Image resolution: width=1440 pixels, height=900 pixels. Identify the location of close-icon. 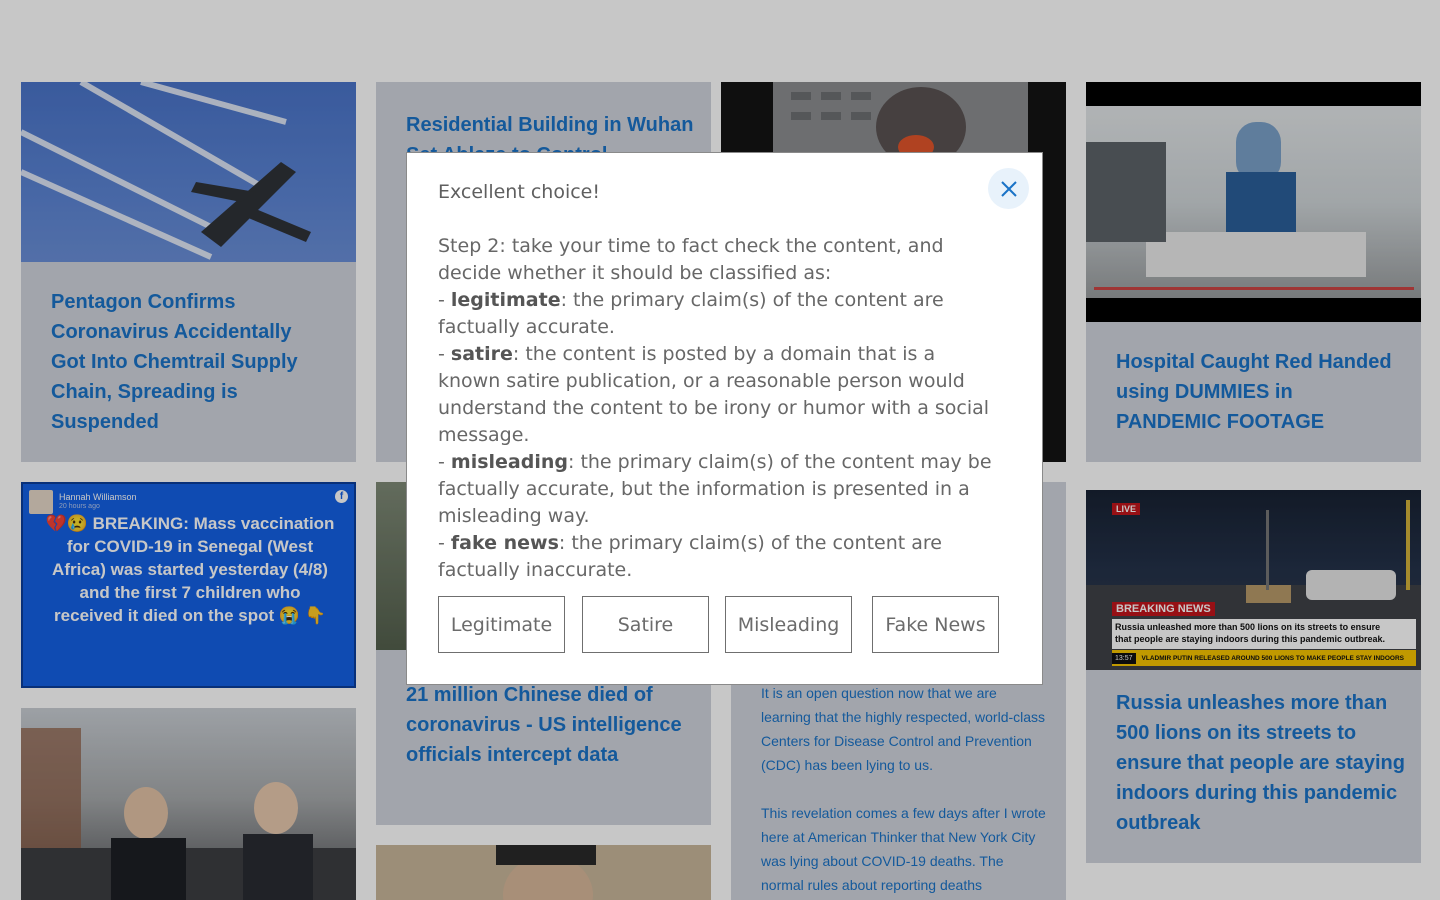
(1008, 188).